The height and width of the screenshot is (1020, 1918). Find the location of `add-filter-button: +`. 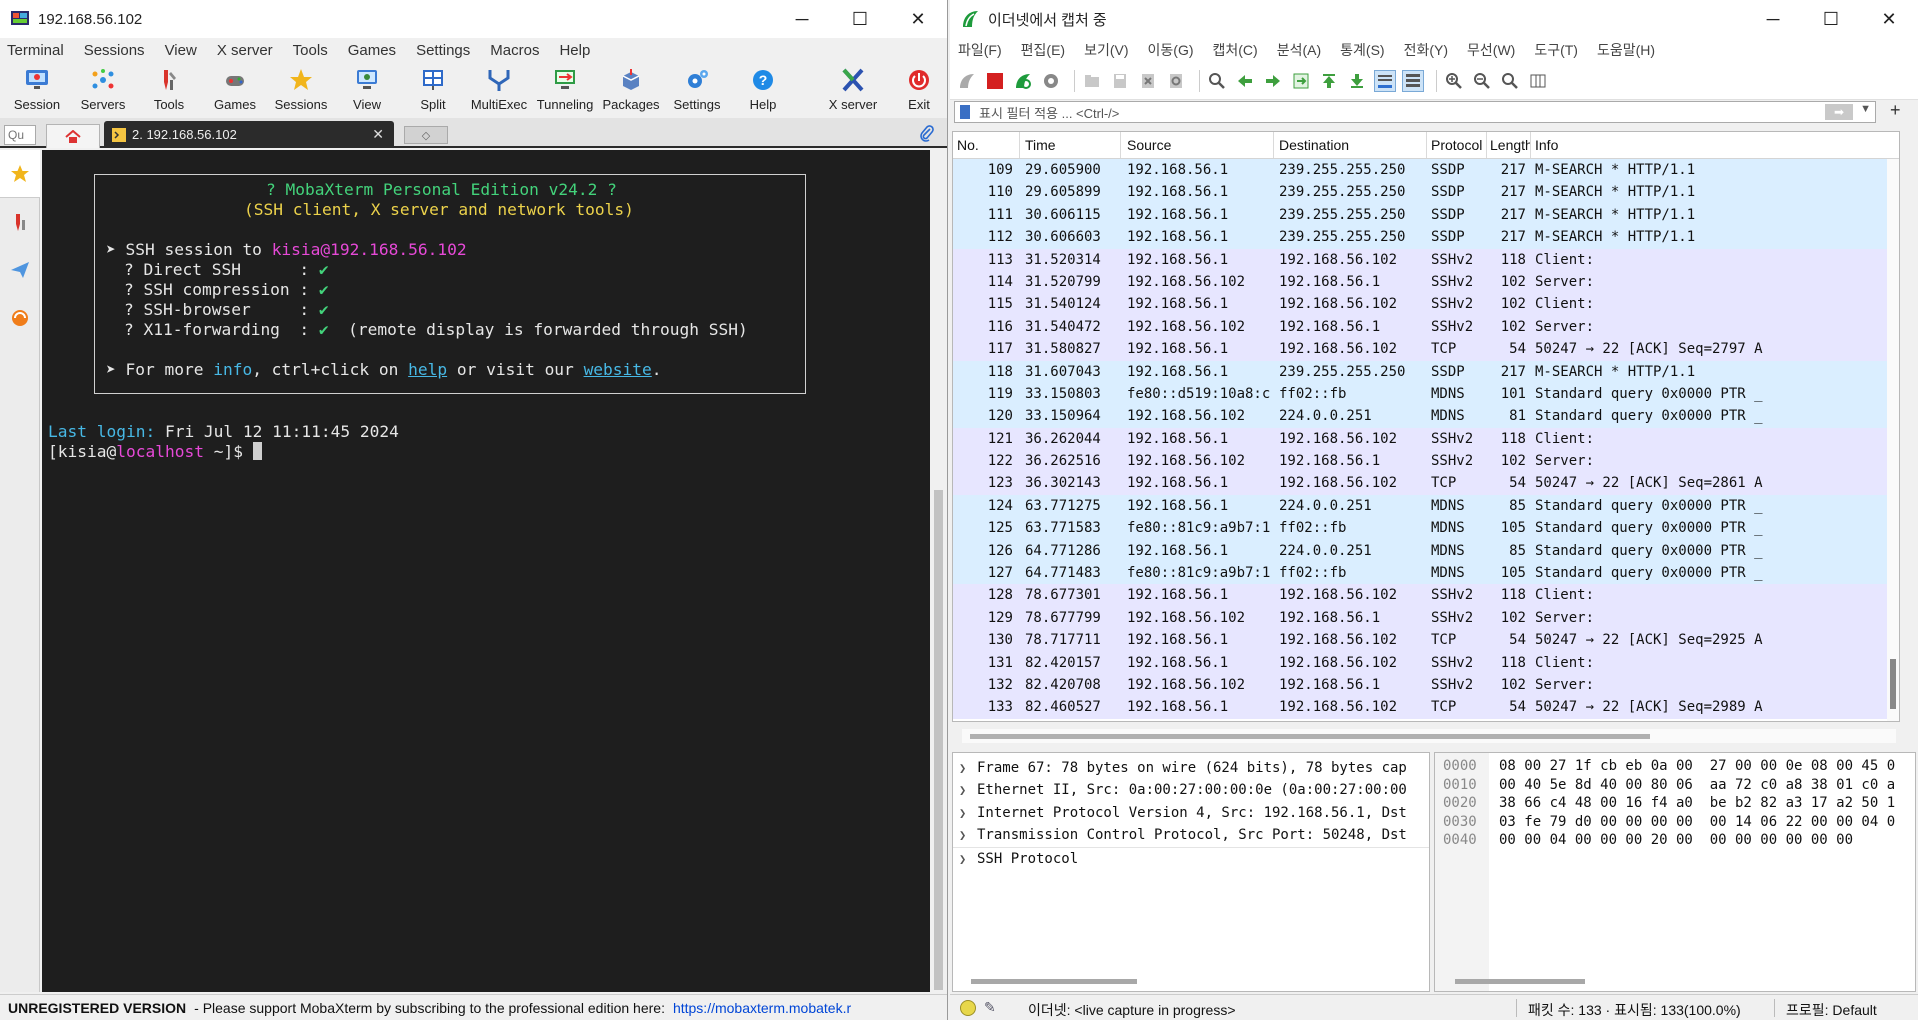

add-filter-button: + is located at coordinates (1895, 110).